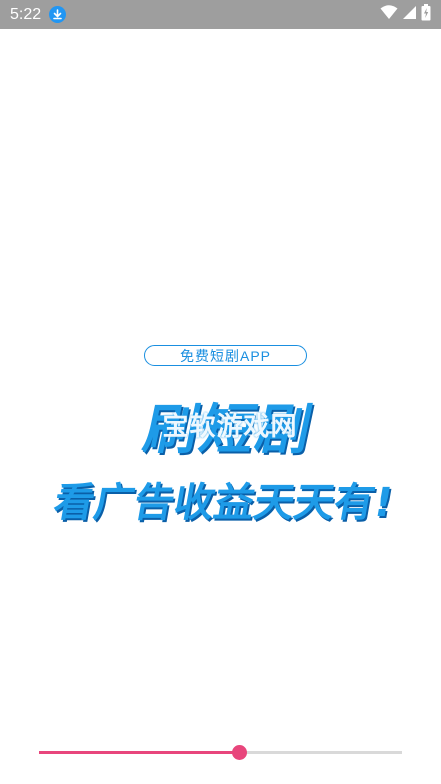 The width and height of the screenshot is (441, 784). I want to click on status-bar: 5:22, so click(220, 14).